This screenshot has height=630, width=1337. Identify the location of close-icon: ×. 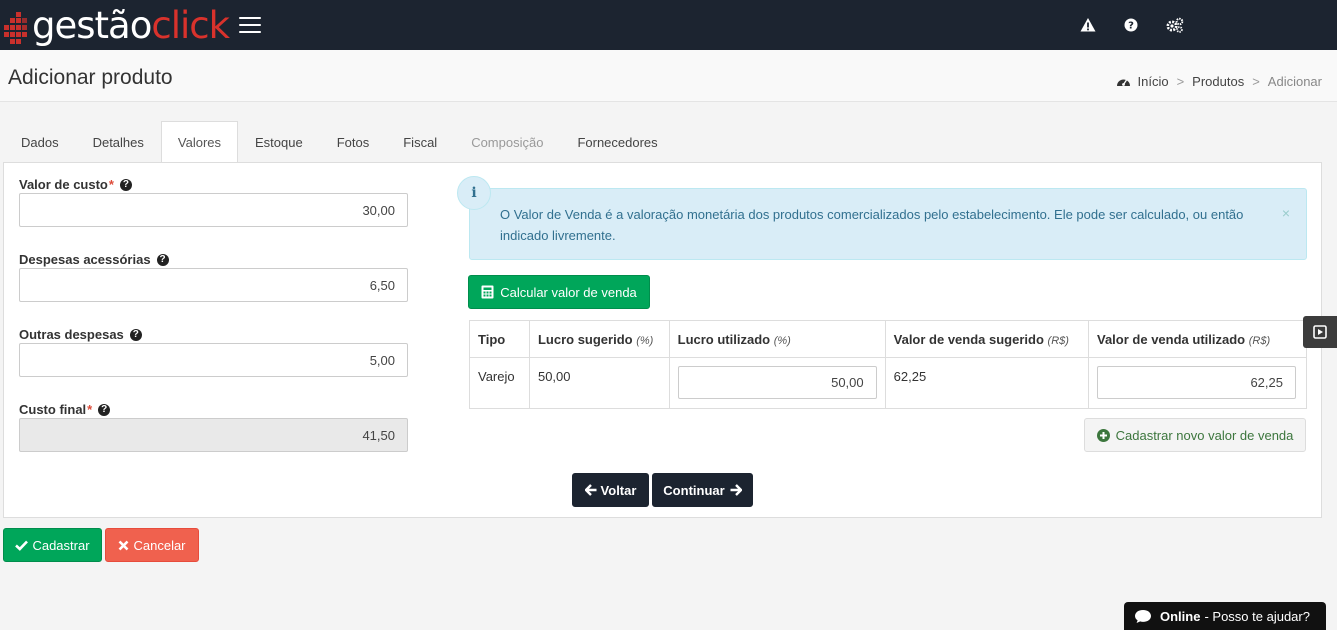
(1286, 213).